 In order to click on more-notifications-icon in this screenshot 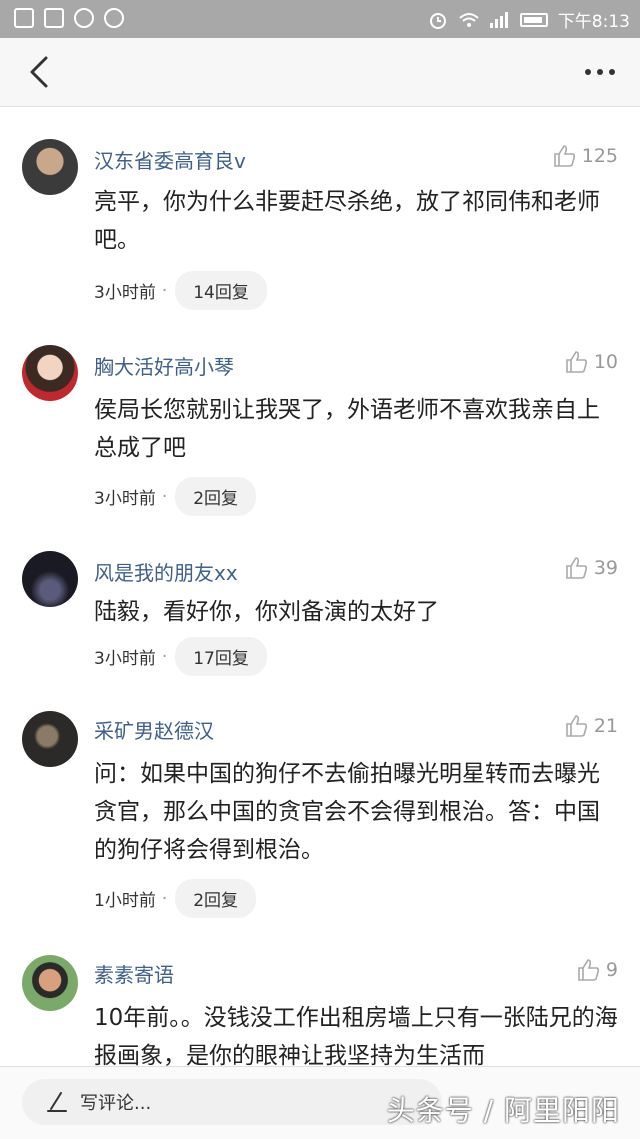, I will do `click(114, 18)`.